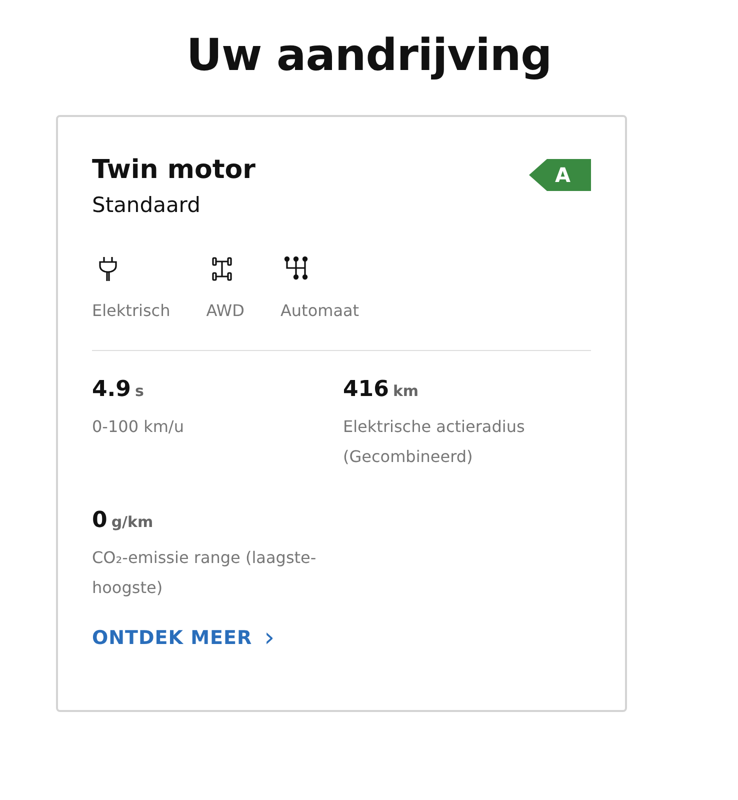 This screenshot has height=800, width=738. I want to click on stat-label: Elektrische actieradius (Gecombineerd), so click(434, 442).